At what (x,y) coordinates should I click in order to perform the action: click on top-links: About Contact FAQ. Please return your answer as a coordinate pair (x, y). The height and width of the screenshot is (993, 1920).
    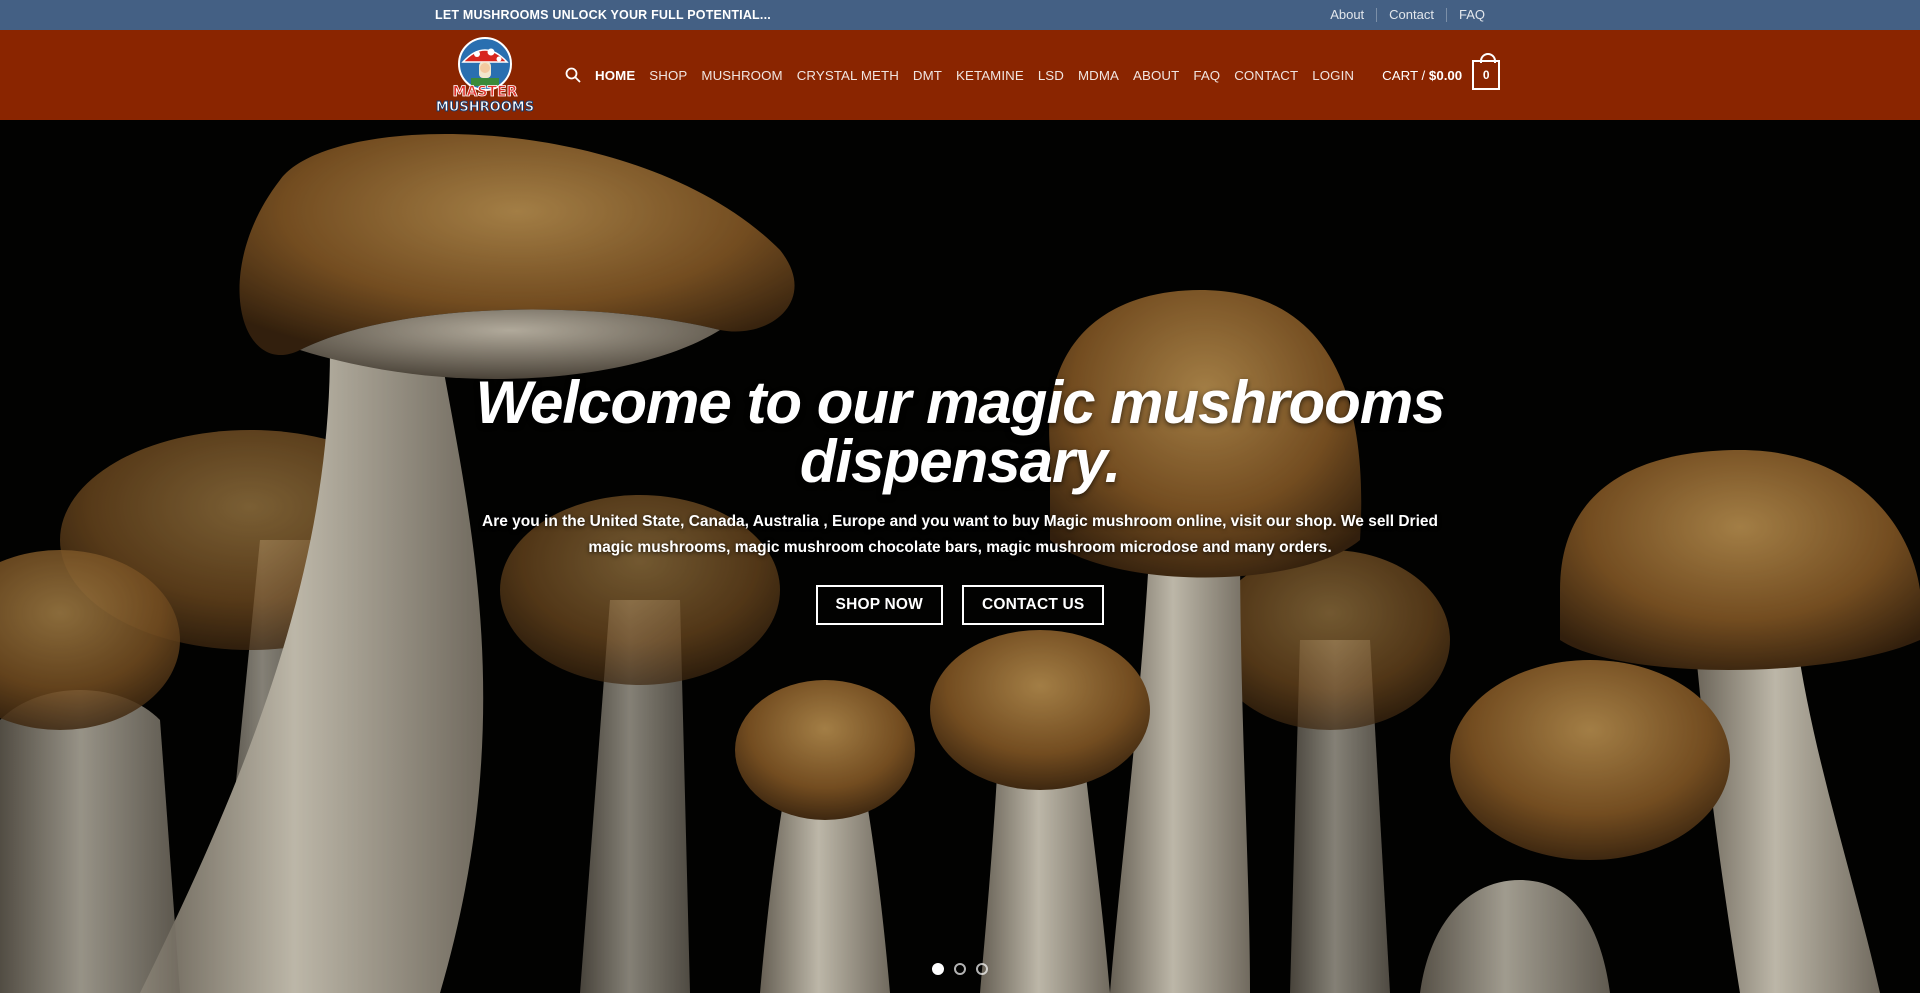
    Looking at the image, I should click on (1401, 15).